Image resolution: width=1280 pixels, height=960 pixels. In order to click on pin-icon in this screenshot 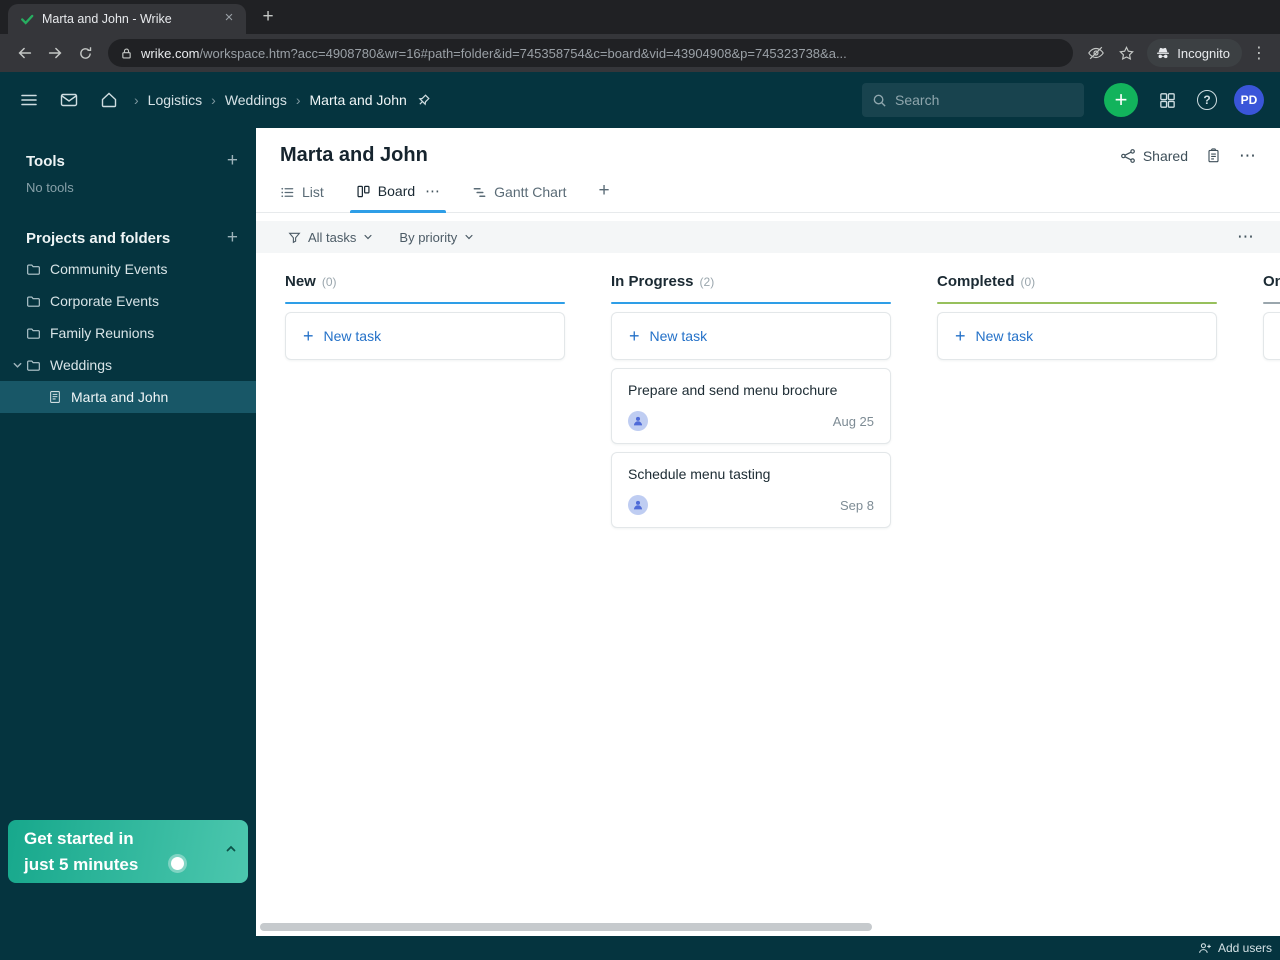, I will do `click(424, 100)`.